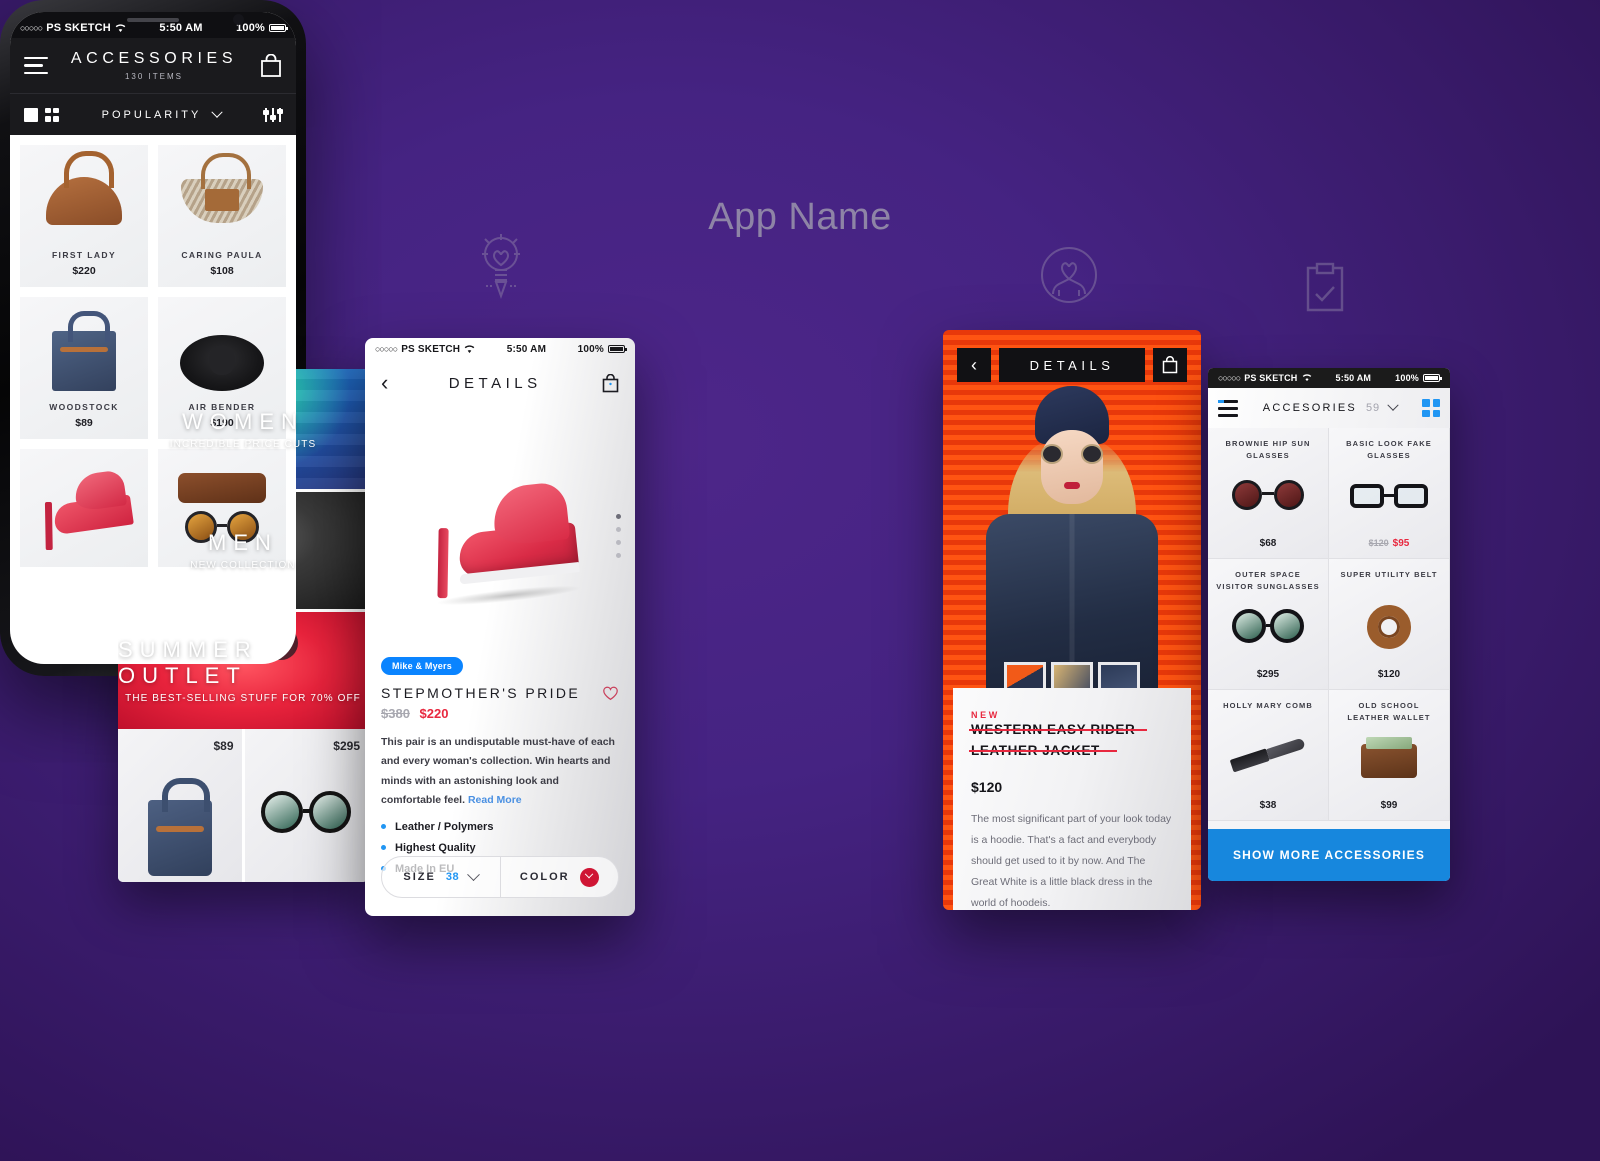  Describe the element at coordinates (422, 666) in the screenshot. I see `brand-badge: Mike & Myers` at that location.